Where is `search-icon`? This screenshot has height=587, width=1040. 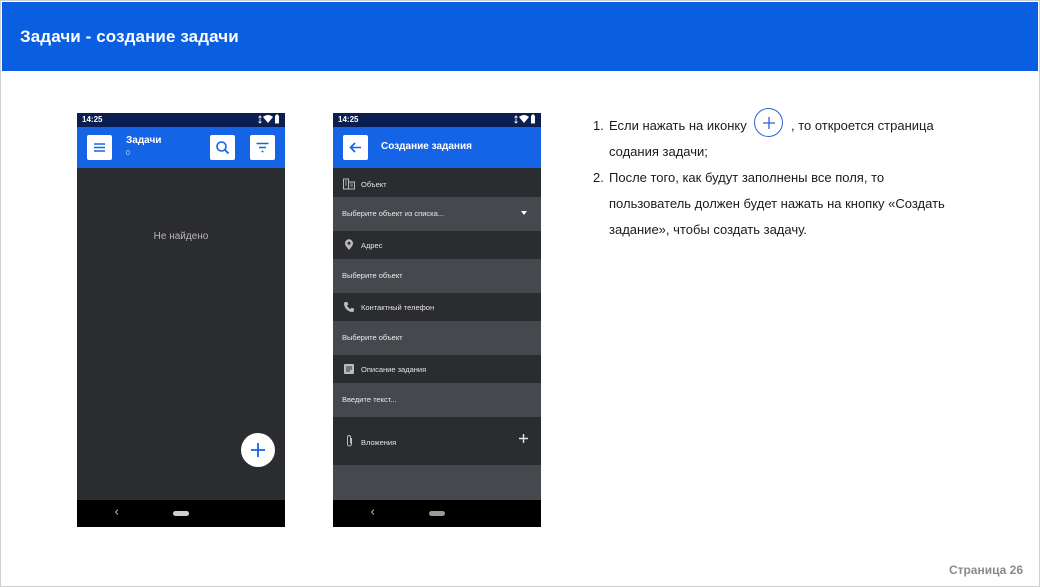
search-icon is located at coordinates (223, 148).